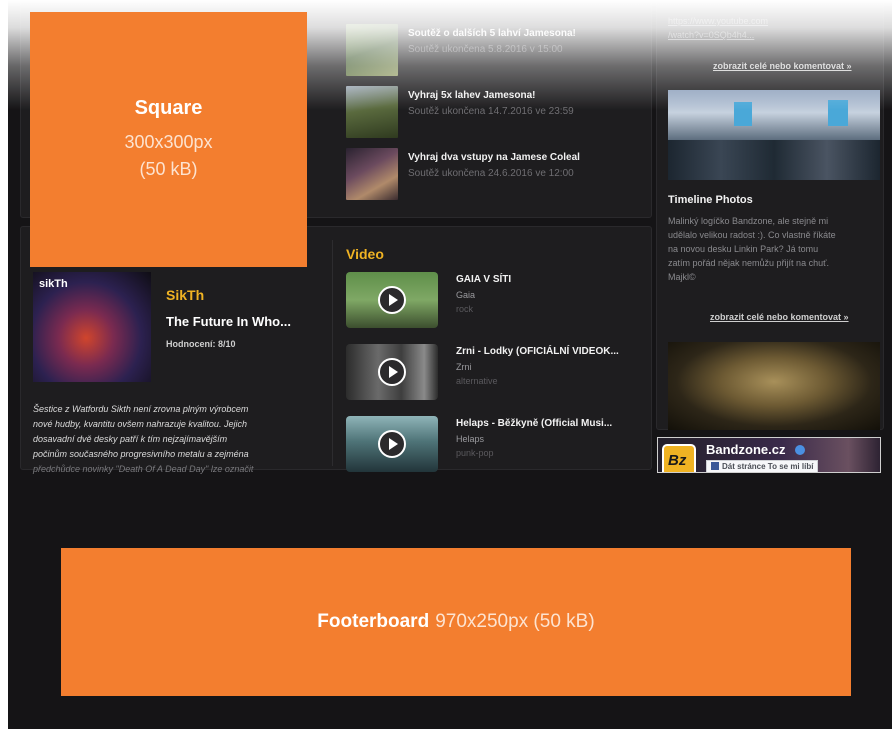 The image size is (892, 729). What do you see at coordinates (465, 295) in the screenshot?
I see `video-artist: Gaia` at bounding box center [465, 295].